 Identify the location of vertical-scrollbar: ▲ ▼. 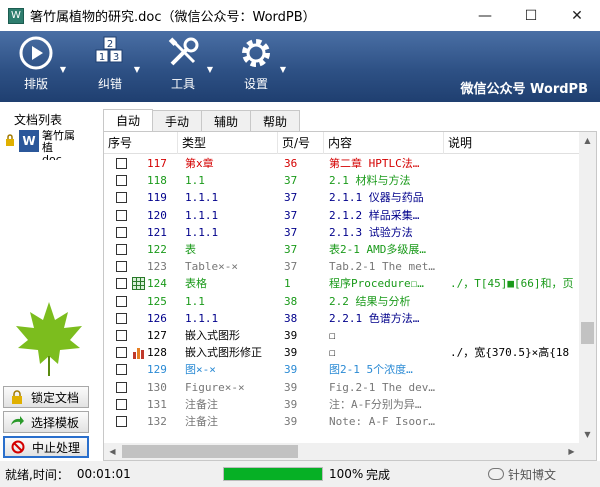
(587, 296).